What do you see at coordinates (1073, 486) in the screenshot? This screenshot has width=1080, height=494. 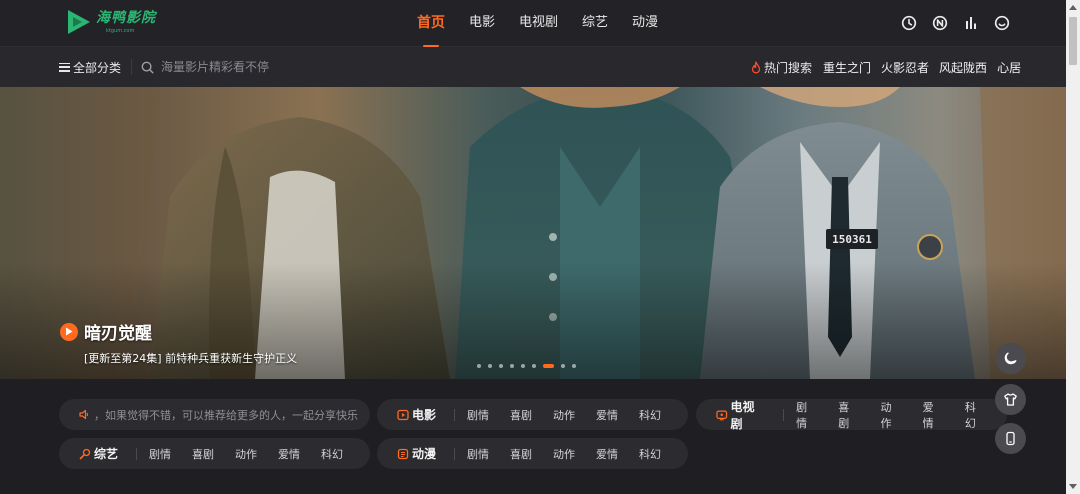 I see `scroll-down-arrow-icon` at bounding box center [1073, 486].